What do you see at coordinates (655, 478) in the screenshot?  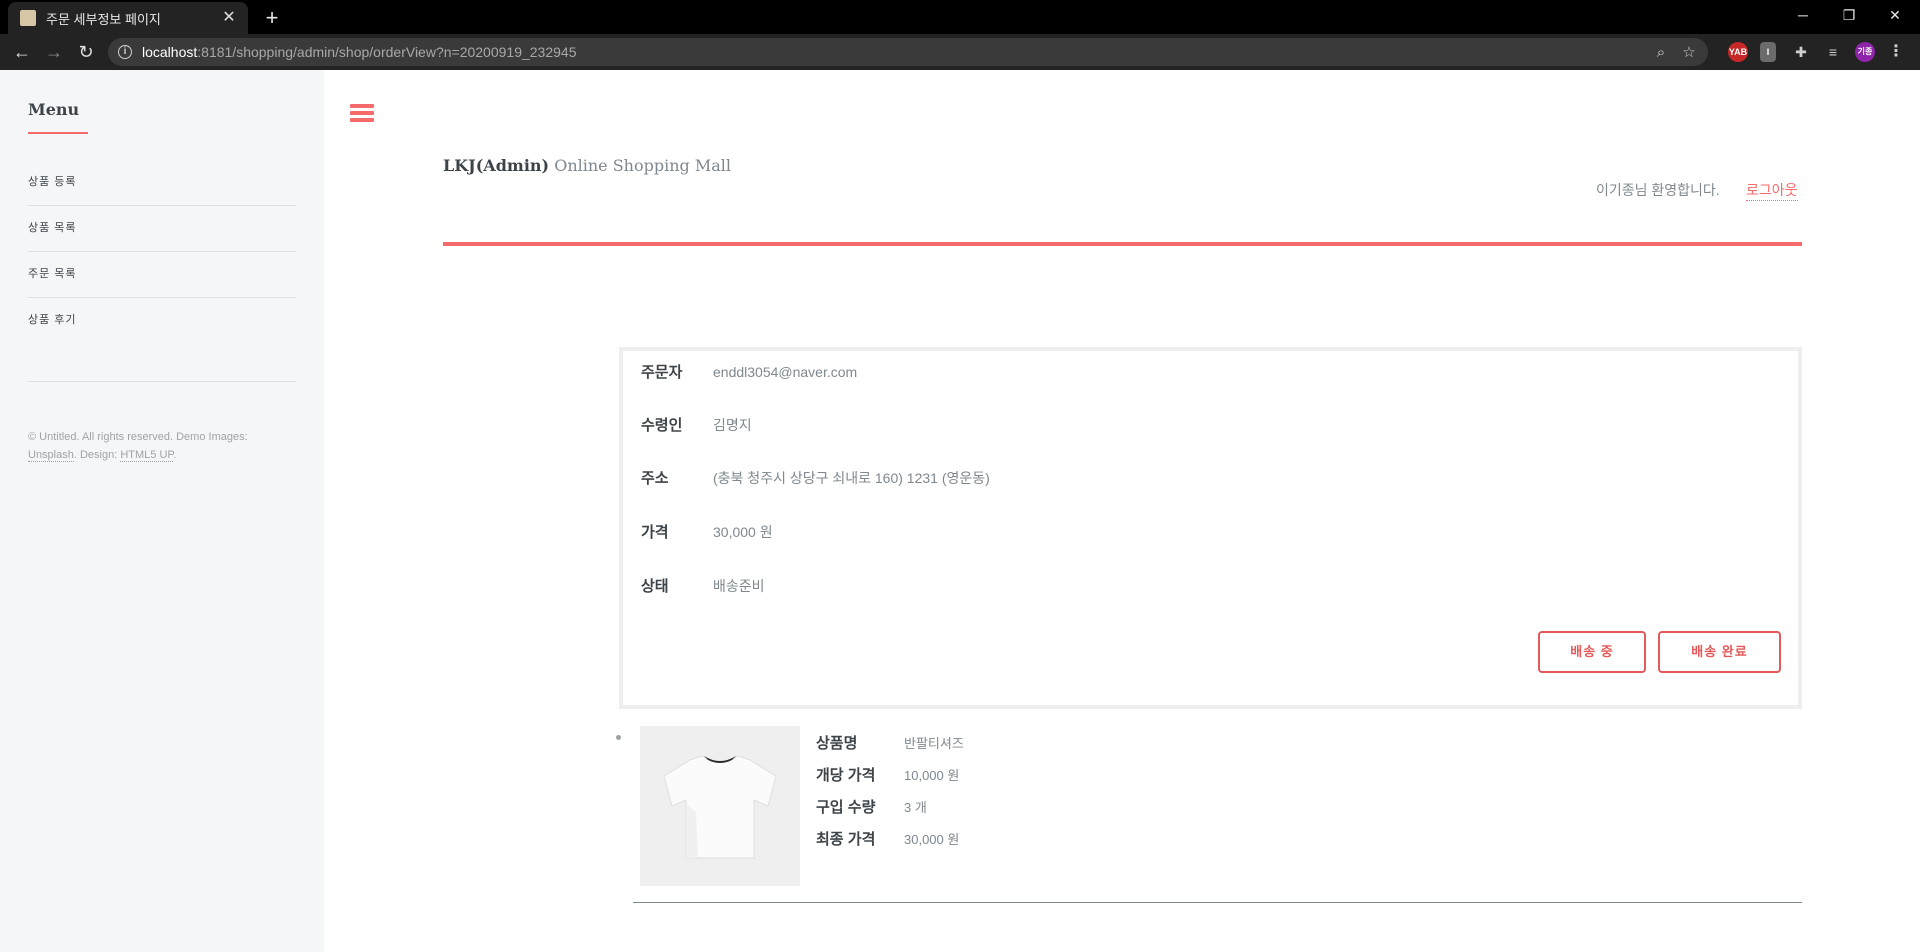 I see `address-label: 주소` at bounding box center [655, 478].